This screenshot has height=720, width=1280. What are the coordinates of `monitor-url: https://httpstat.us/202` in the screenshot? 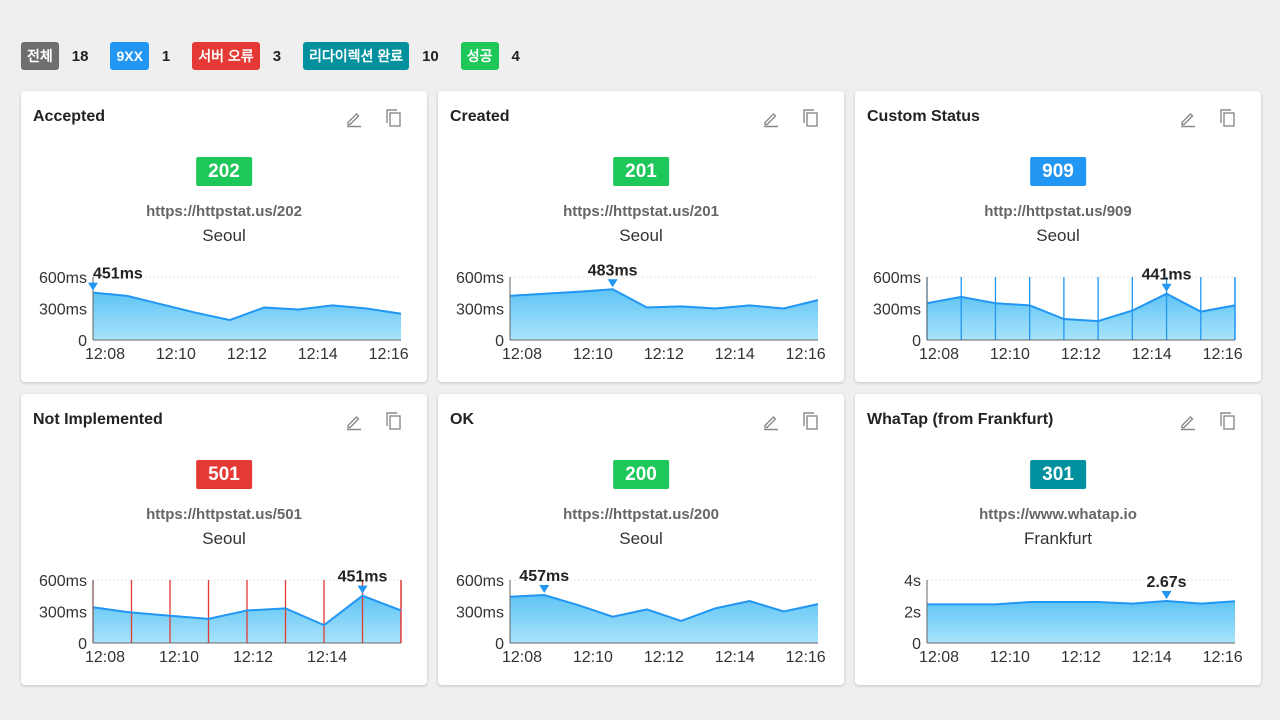 It's located at (224, 211).